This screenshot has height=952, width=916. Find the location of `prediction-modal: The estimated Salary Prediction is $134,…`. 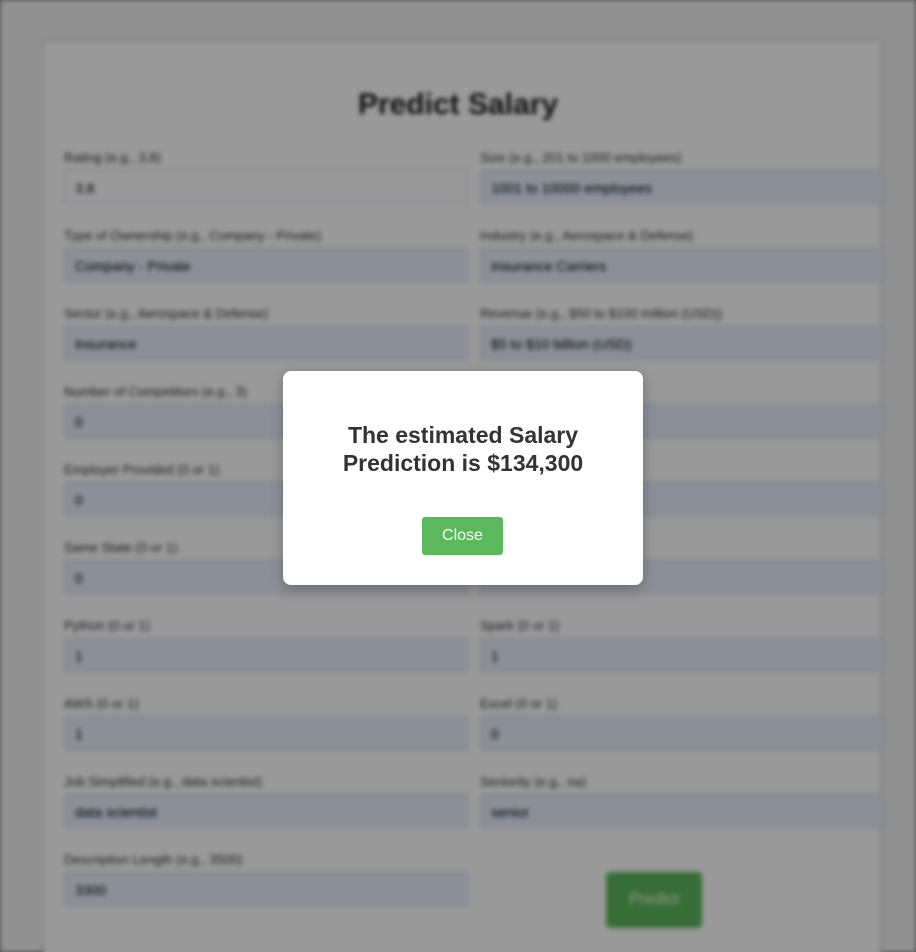

prediction-modal: The estimated Salary Prediction is $134,… is located at coordinates (463, 478).